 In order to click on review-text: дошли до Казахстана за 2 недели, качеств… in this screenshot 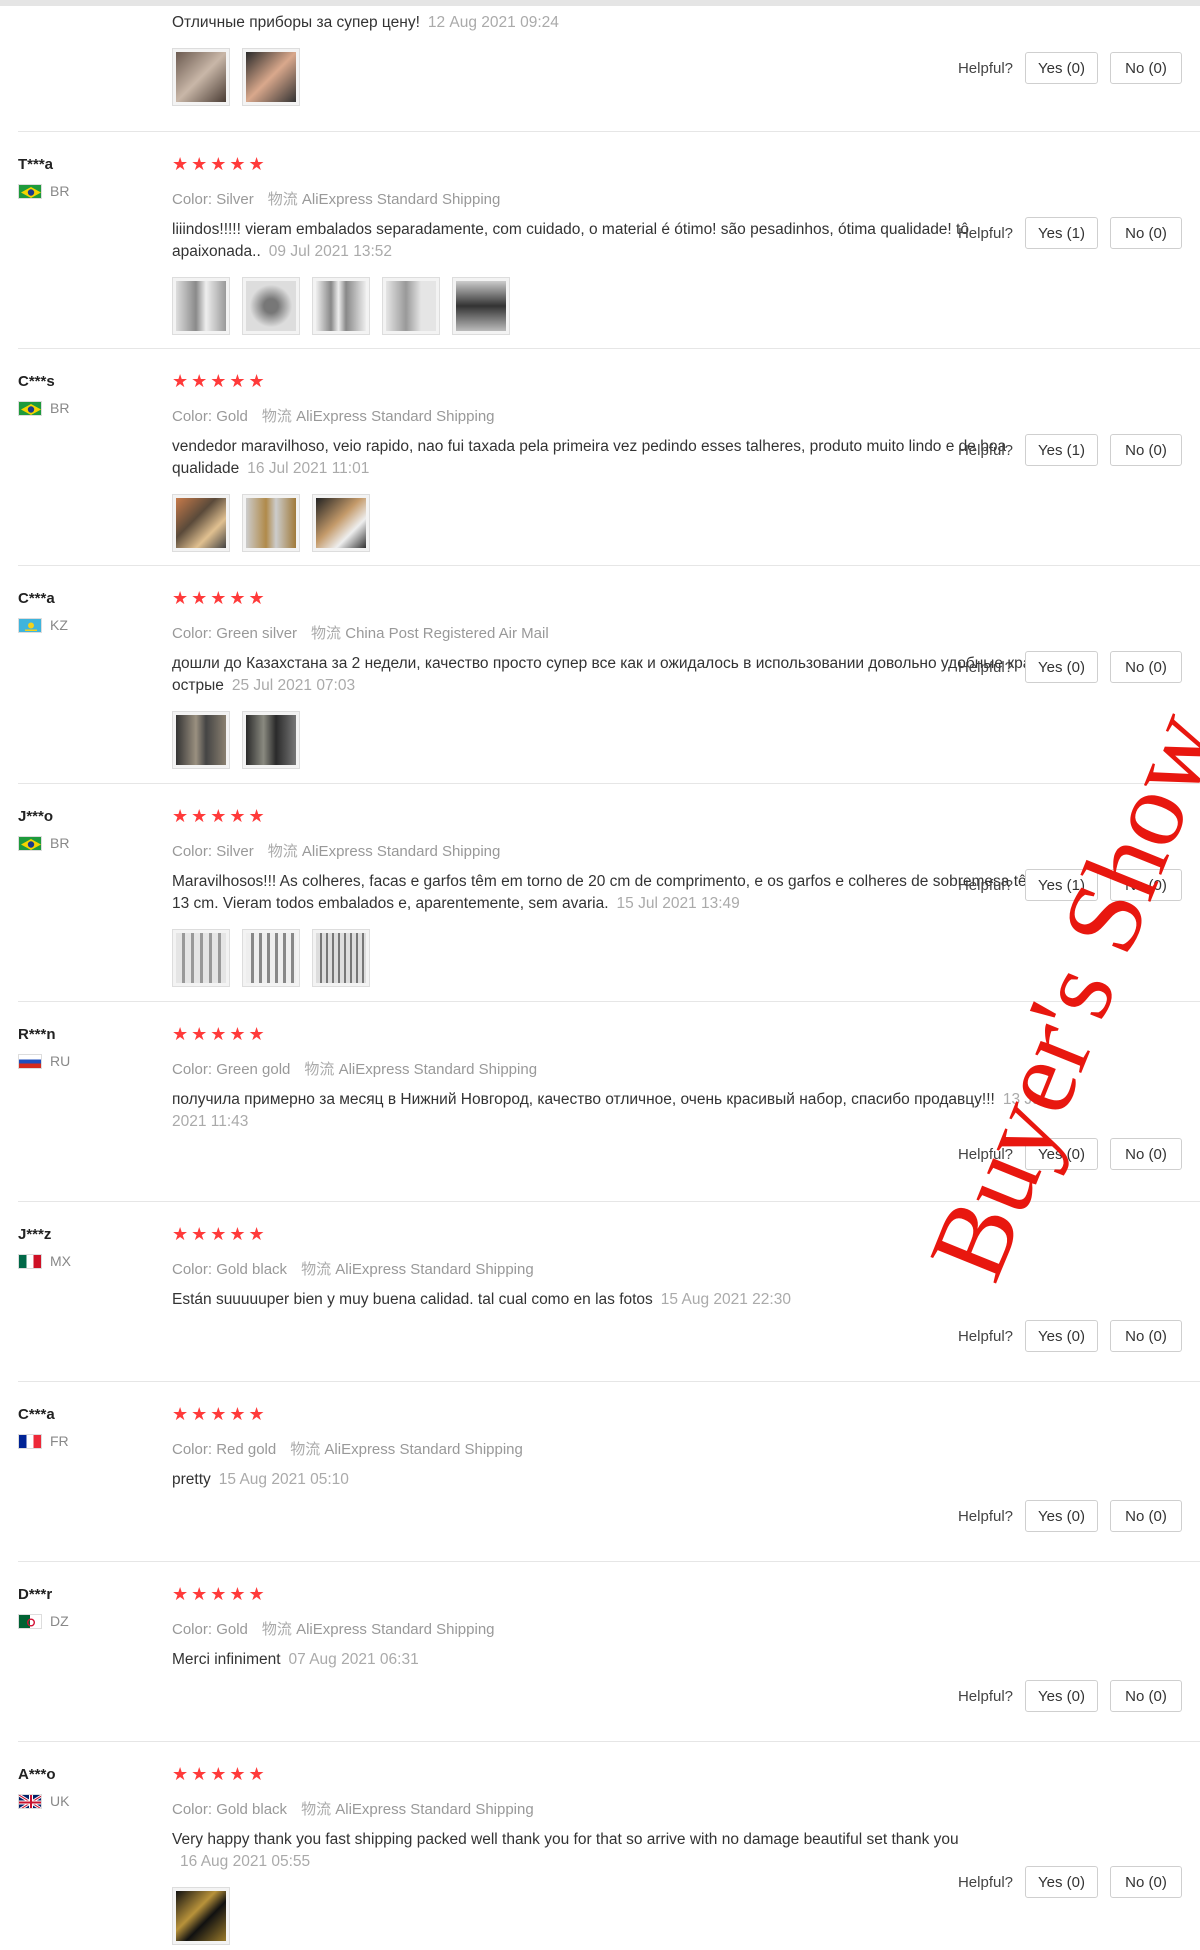, I will do `click(617, 674)`.